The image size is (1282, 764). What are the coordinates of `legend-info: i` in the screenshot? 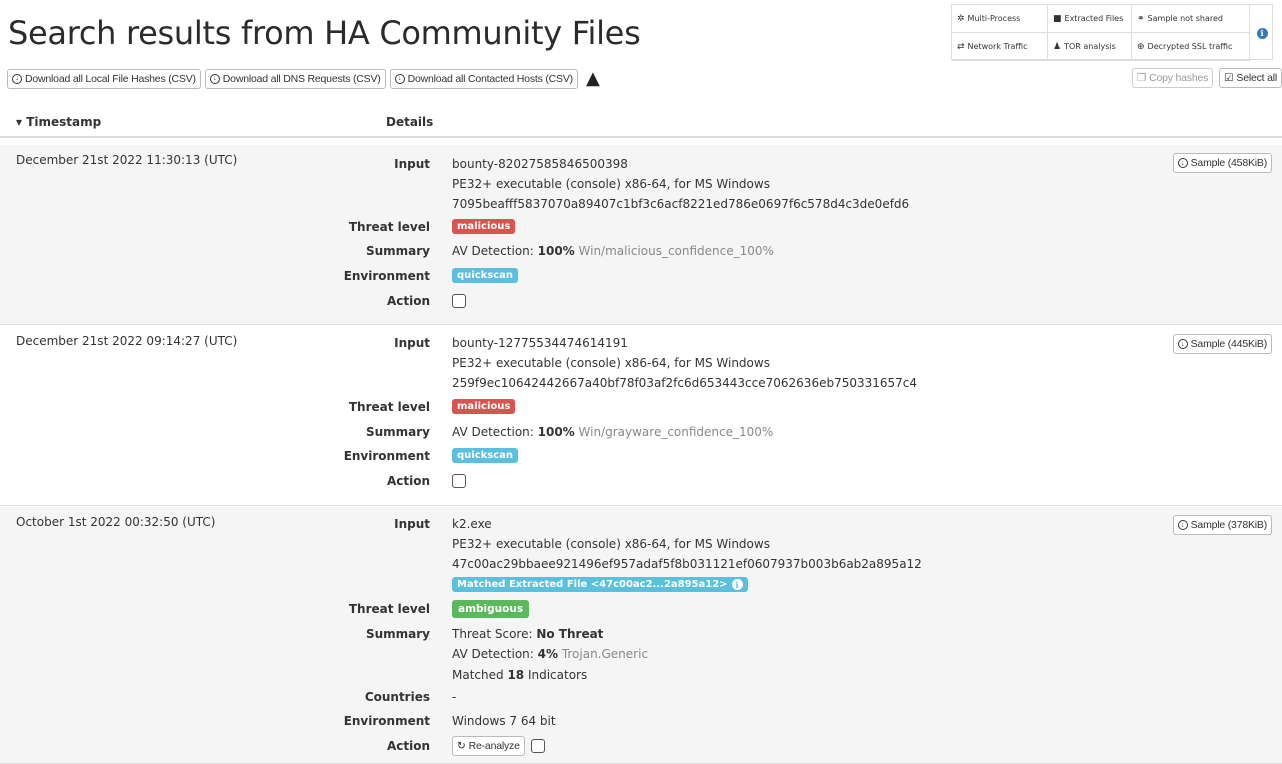 It's located at (1262, 33).